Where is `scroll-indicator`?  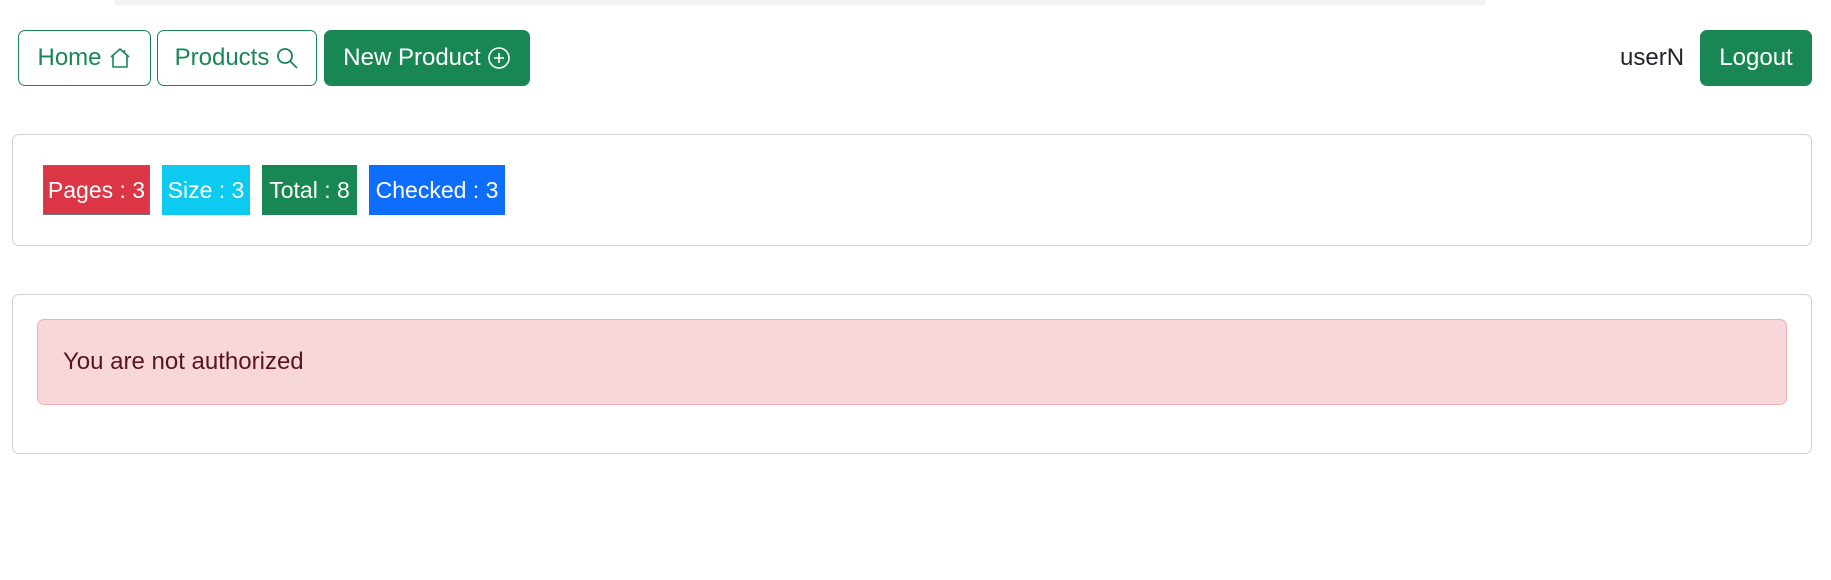
scroll-indicator is located at coordinates (800, 2).